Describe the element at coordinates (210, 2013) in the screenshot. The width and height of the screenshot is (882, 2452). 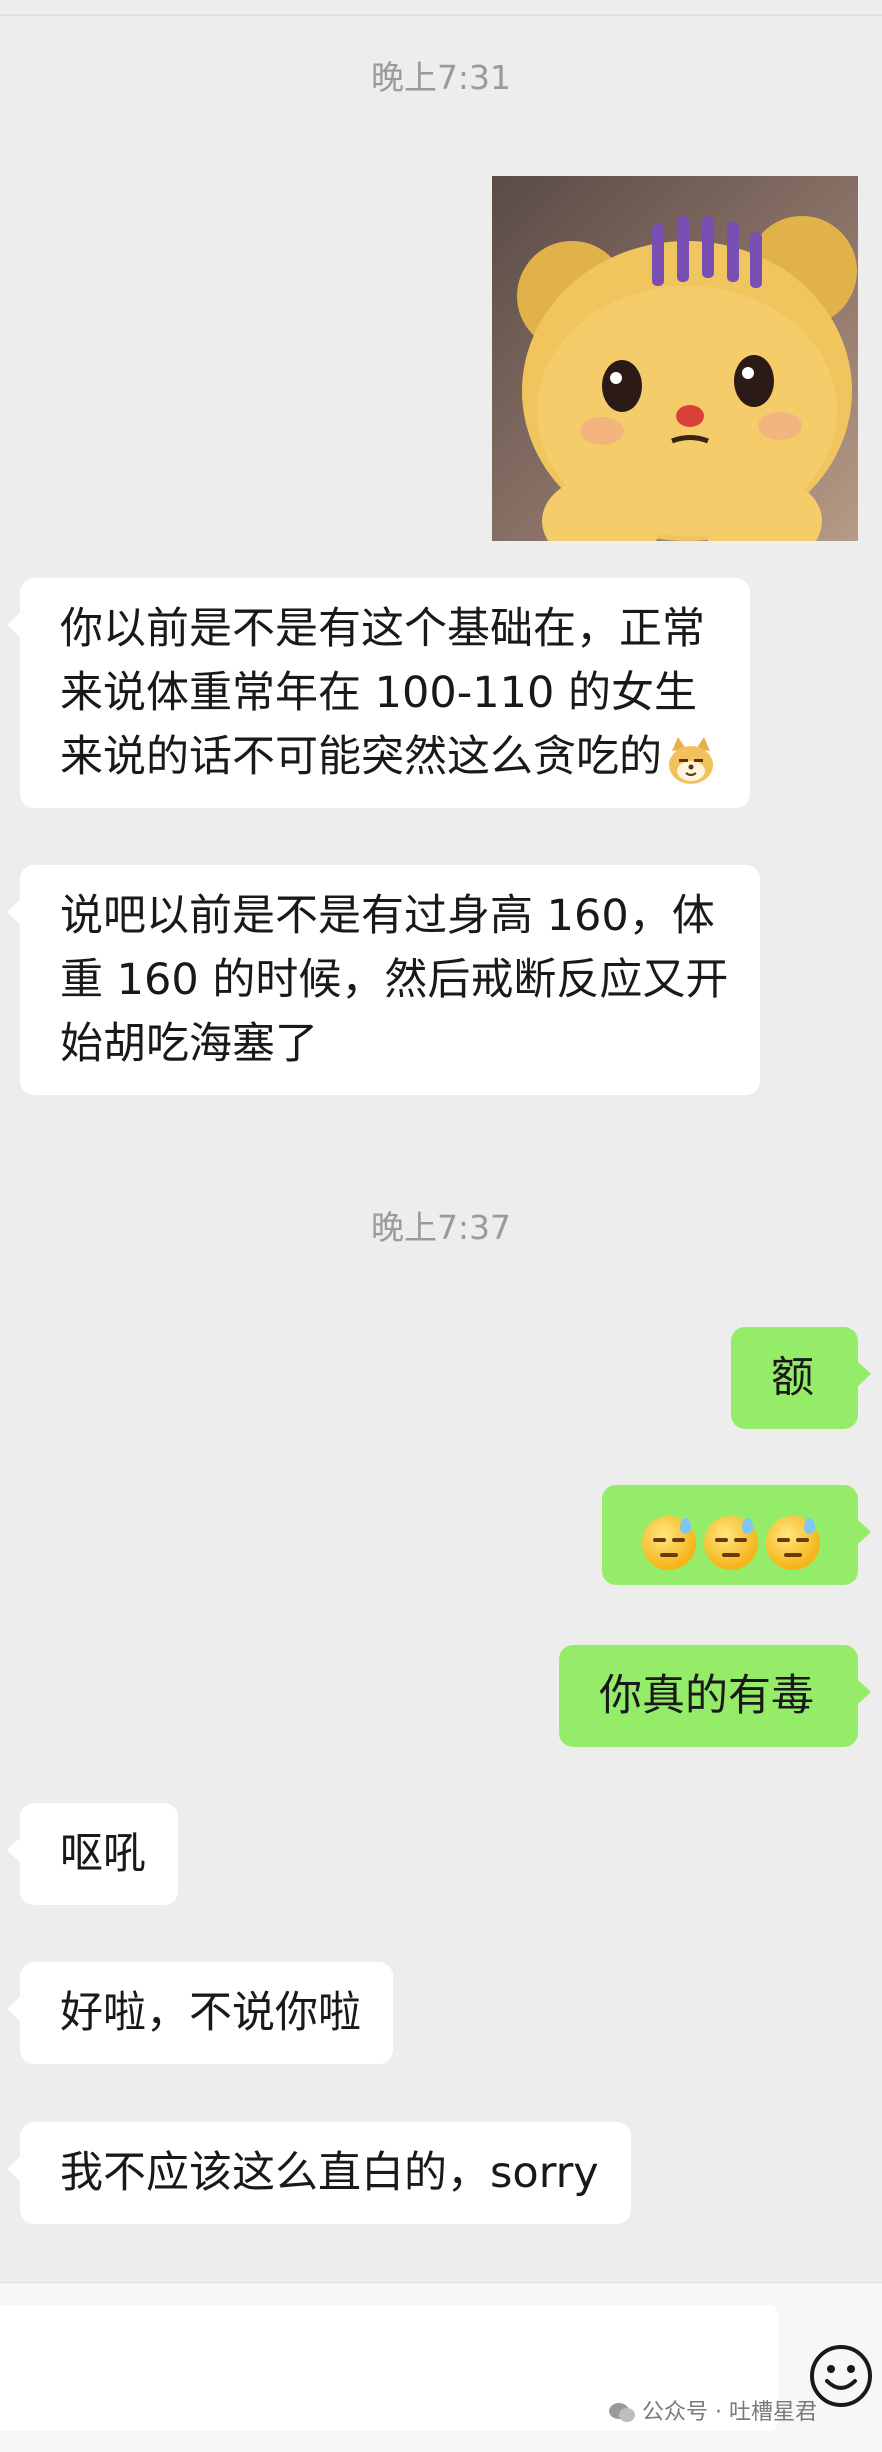
I see `message-text: 好啦，不说你啦` at that location.